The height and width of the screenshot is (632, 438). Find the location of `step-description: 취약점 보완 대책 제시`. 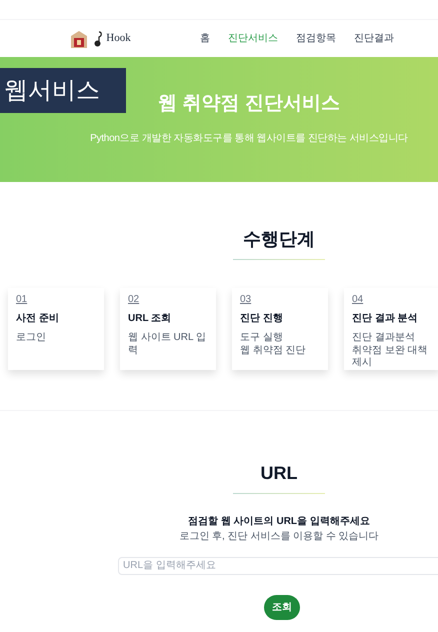

step-description: 취약점 보완 대책 제시 is located at coordinates (390, 357).